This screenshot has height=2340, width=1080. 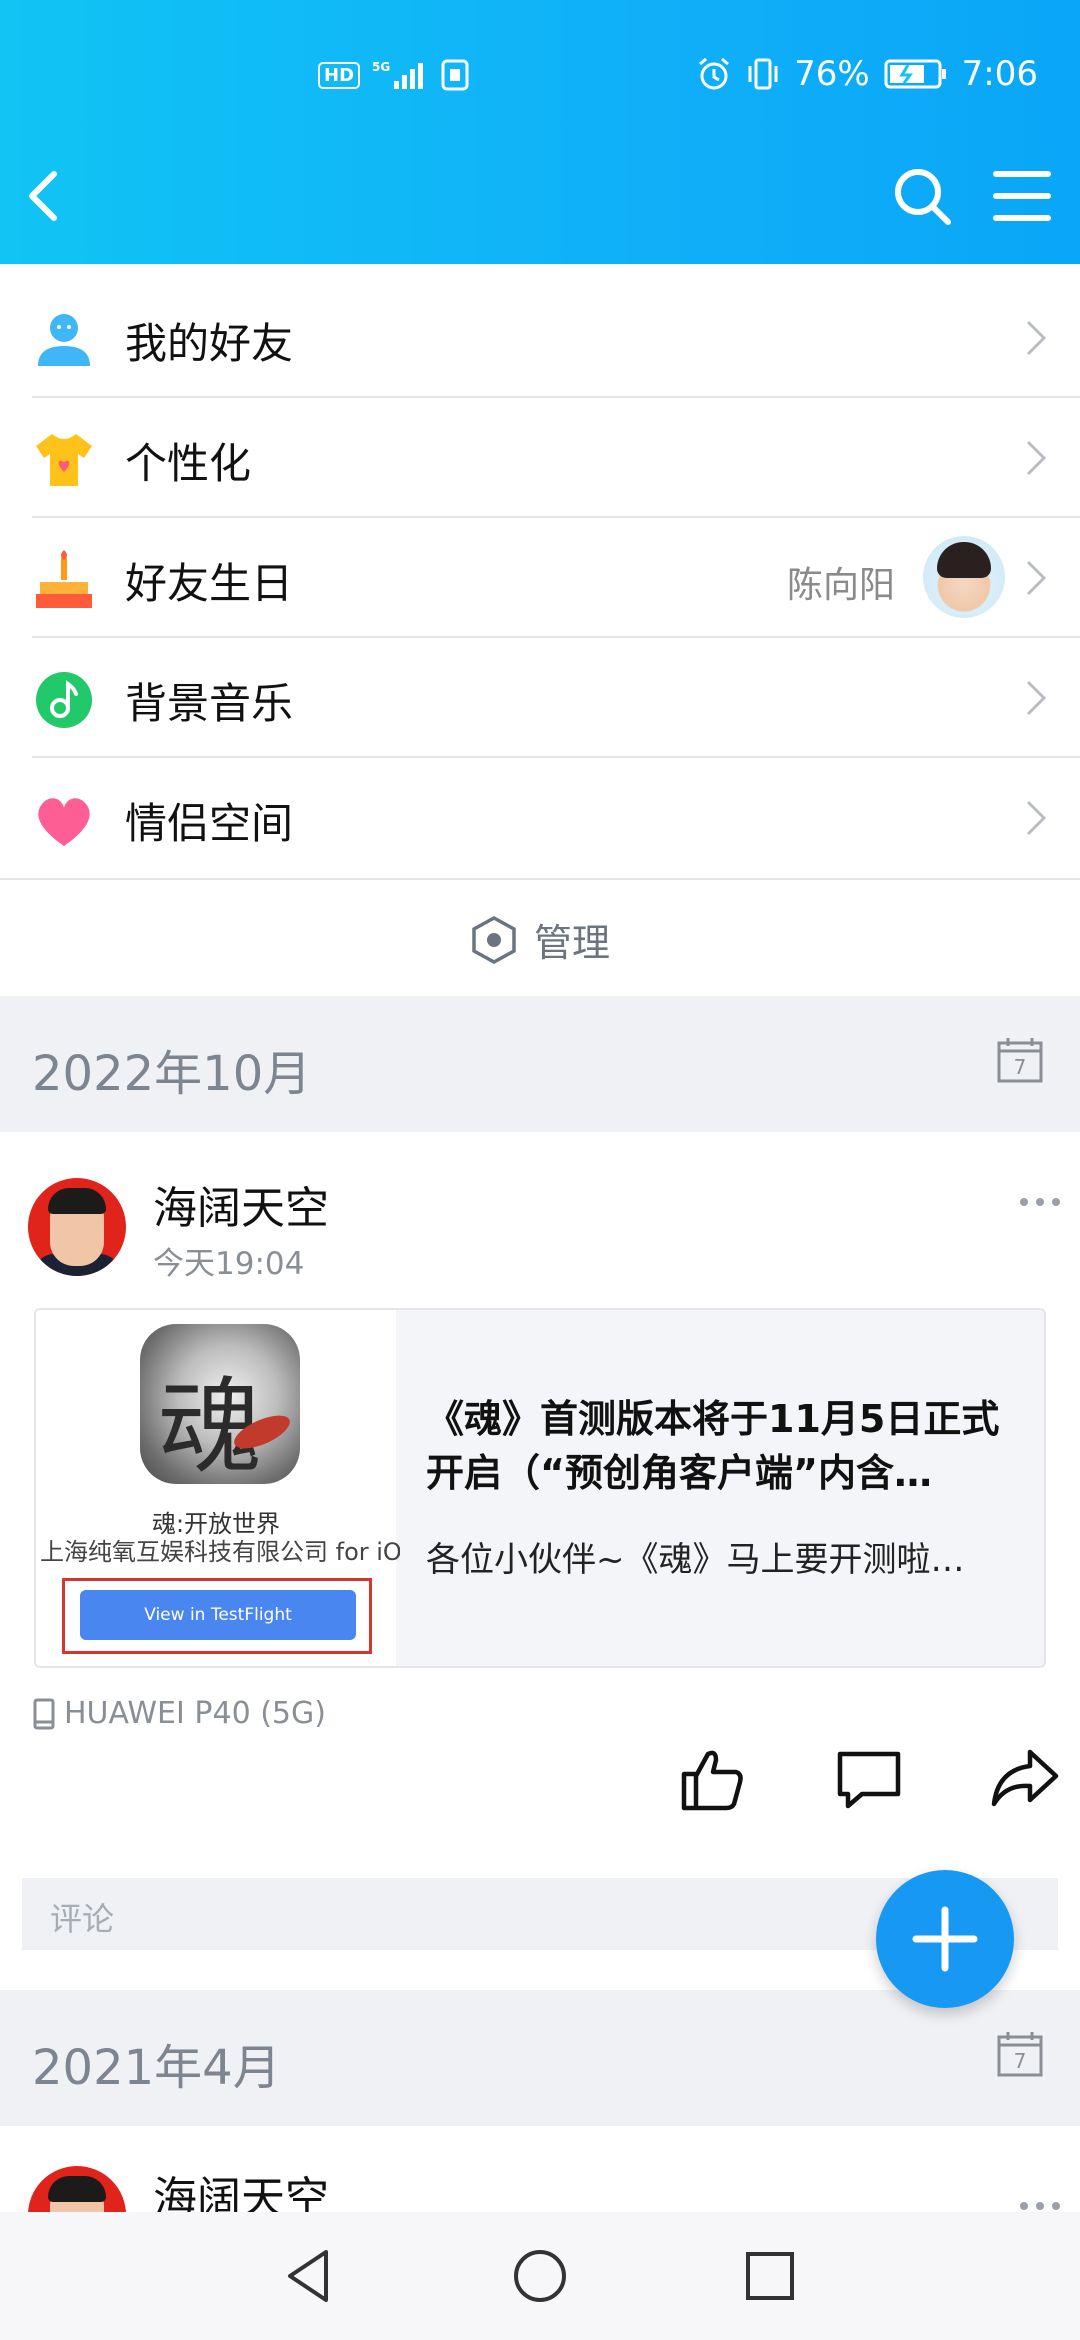 I want to click on back-arrow-icon, so click(x=43, y=196).